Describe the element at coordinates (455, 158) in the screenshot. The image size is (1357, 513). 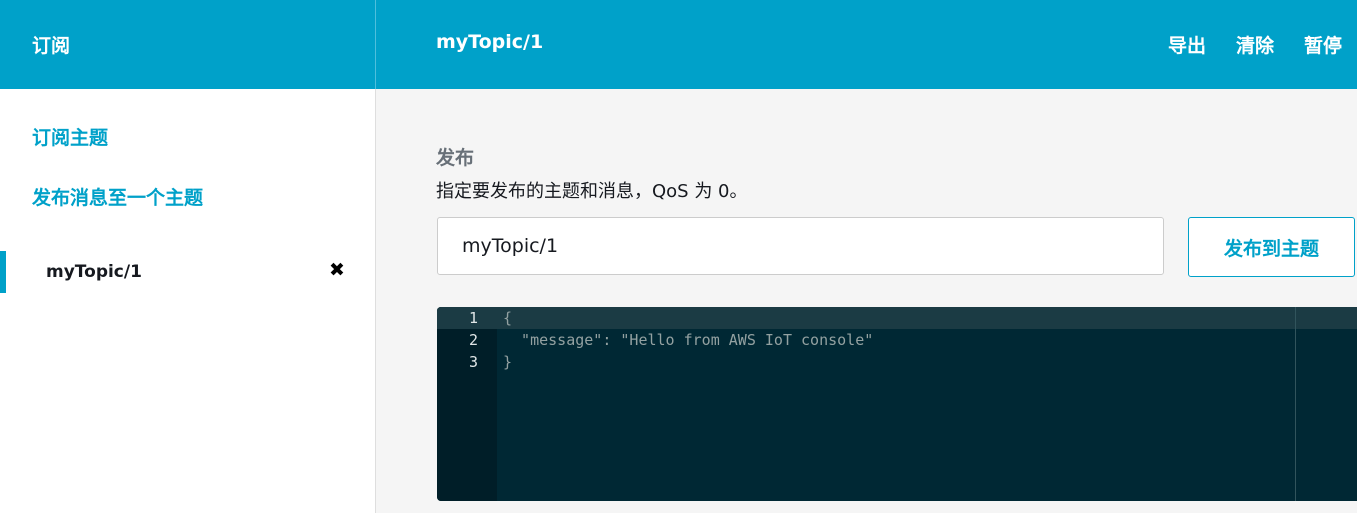
I see `publish-heading: 发布` at that location.